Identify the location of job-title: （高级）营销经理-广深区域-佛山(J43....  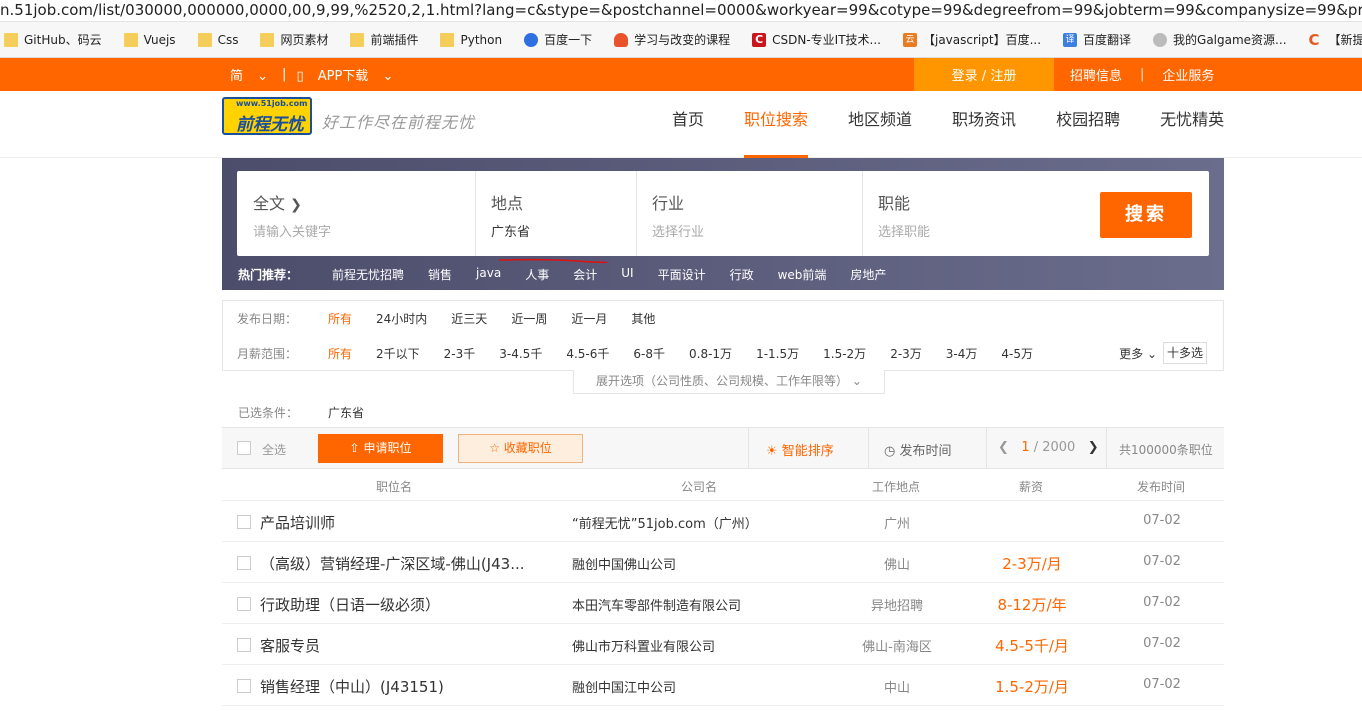
(405, 563).